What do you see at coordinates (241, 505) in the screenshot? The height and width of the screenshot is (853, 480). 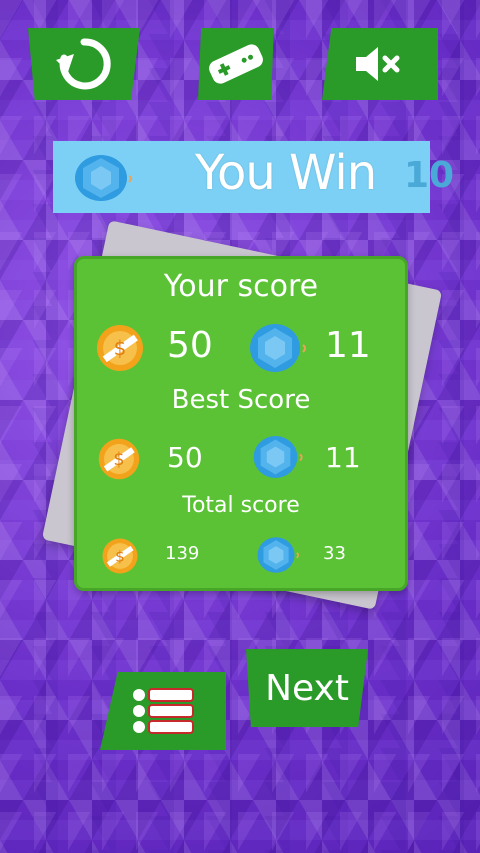 I see `total-score-label: Total score` at bounding box center [241, 505].